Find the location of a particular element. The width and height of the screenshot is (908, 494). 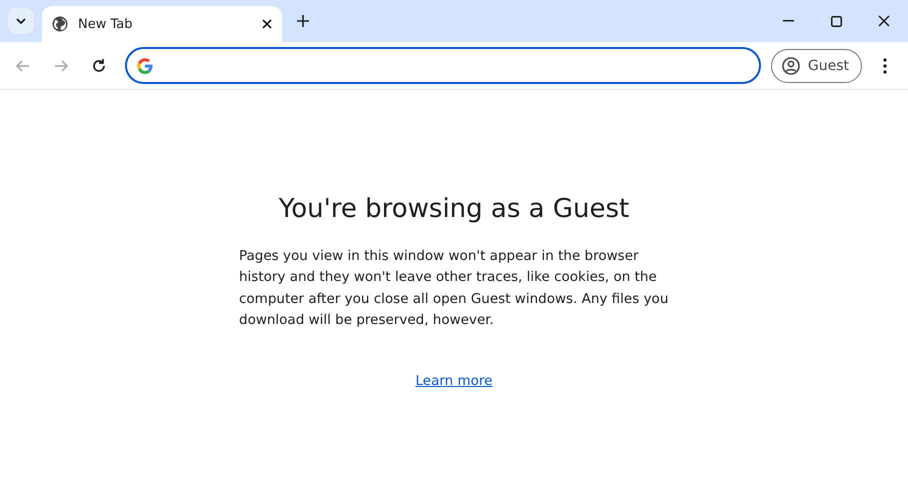

plus-icon is located at coordinates (303, 21).